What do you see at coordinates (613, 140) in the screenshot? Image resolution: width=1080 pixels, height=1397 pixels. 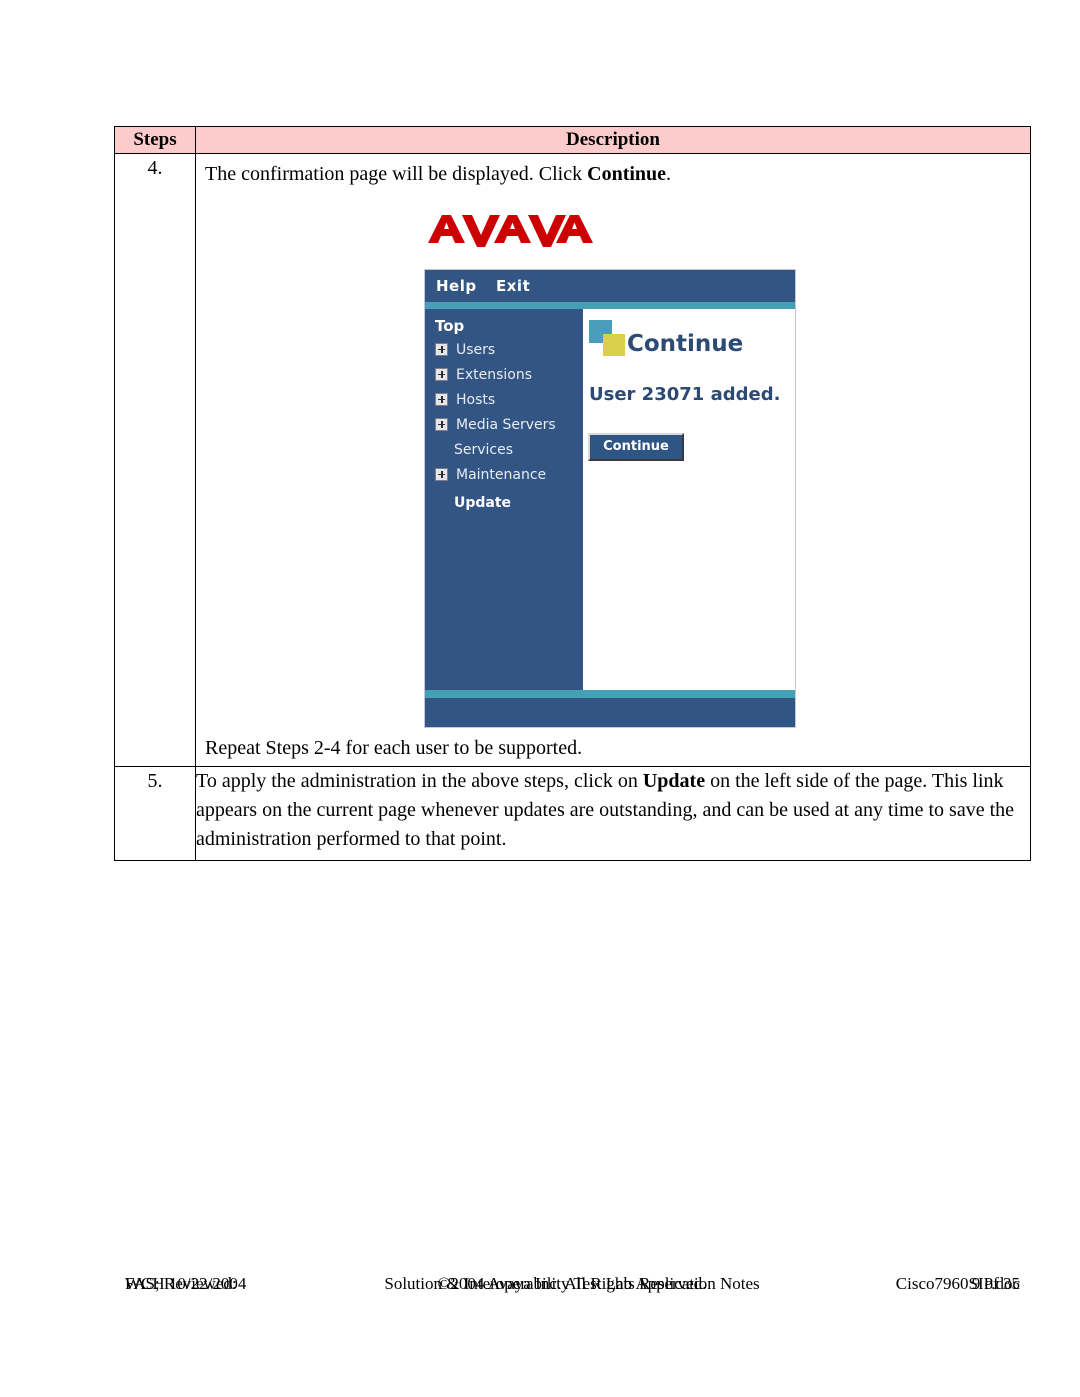 I see `column-header-description: Description` at bounding box center [613, 140].